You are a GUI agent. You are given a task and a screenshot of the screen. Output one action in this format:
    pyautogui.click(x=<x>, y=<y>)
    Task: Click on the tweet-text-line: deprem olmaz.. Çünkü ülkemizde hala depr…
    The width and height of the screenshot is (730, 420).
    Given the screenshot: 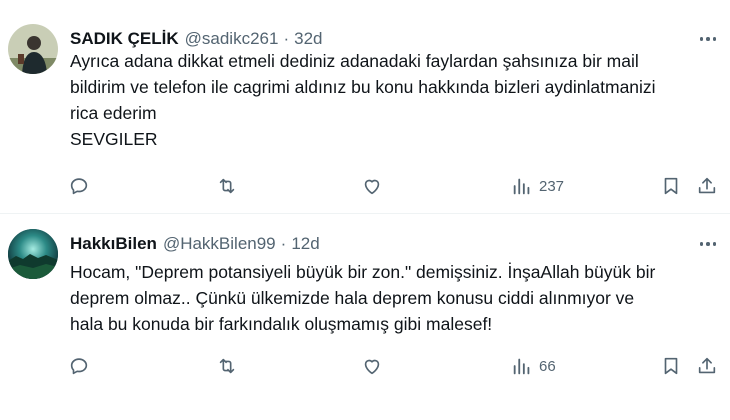 What is the action you would take?
    pyautogui.click(x=352, y=298)
    